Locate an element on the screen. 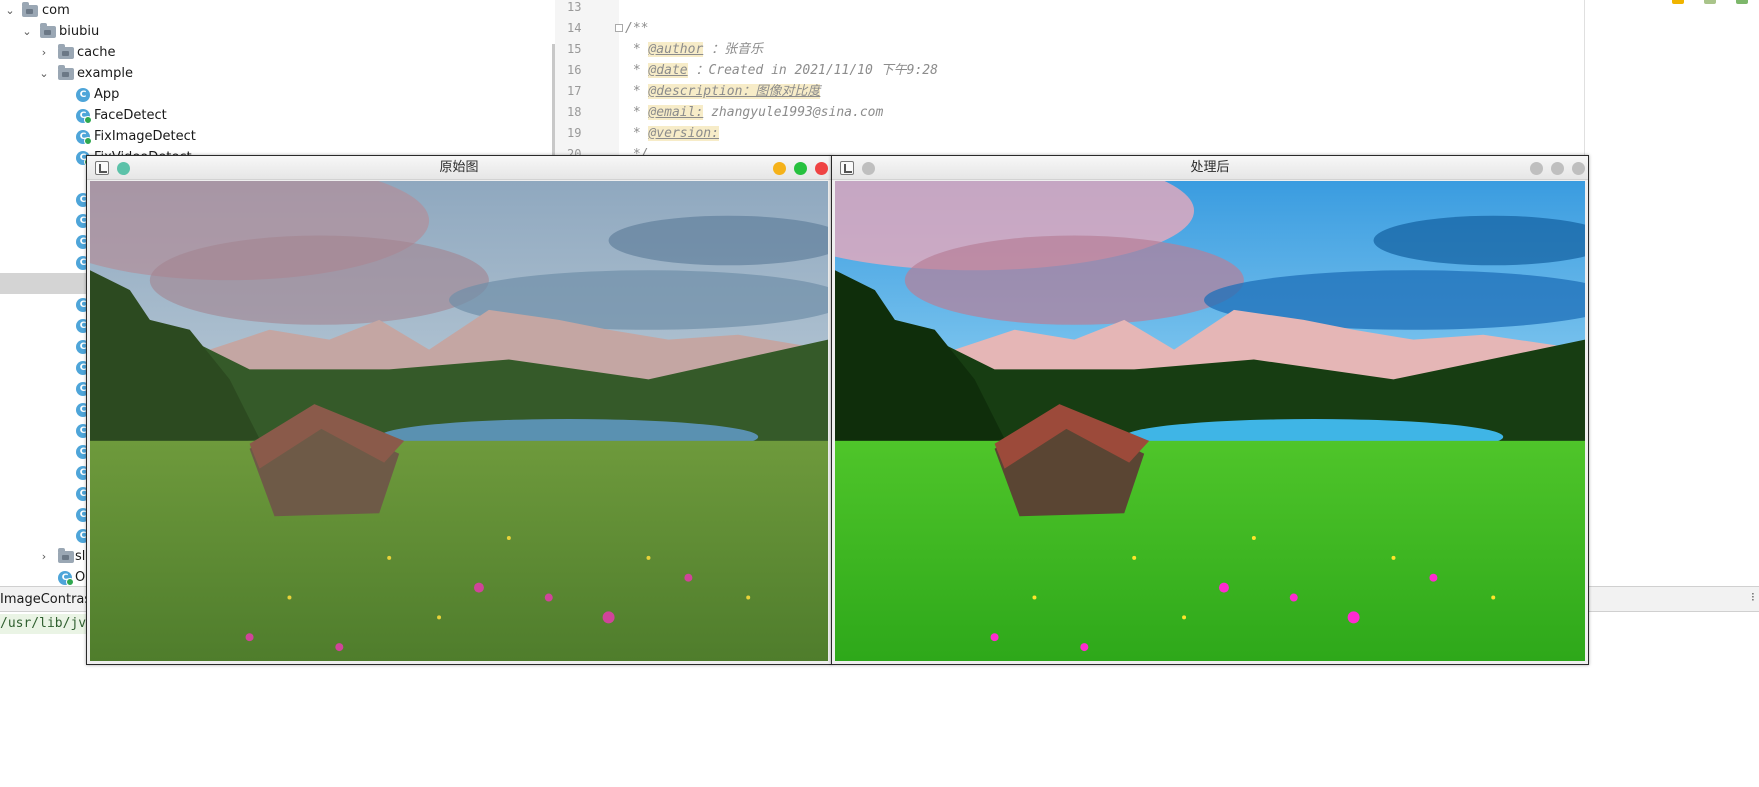 Image resolution: width=1759 pixels, height=787 pixels. javadoc-text: zhangyule1993@sina.com is located at coordinates (793, 112).